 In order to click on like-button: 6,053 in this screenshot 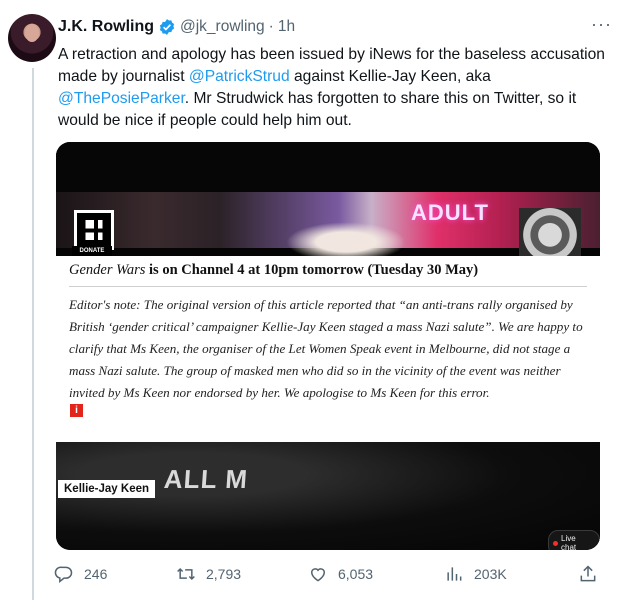, I will do `click(340, 574)`.